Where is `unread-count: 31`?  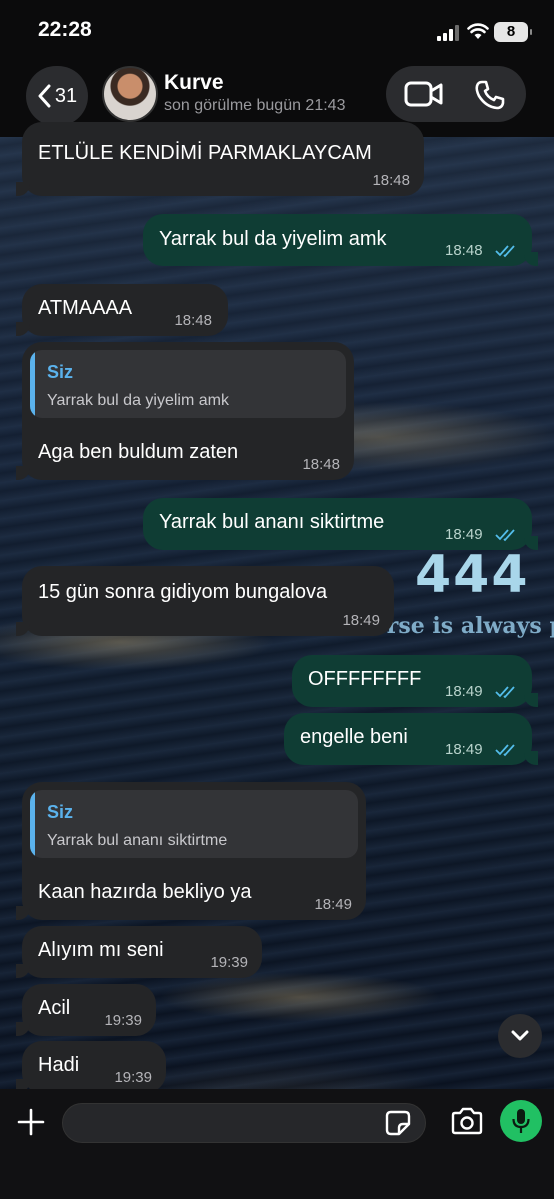
unread-count: 31 is located at coordinates (66, 95).